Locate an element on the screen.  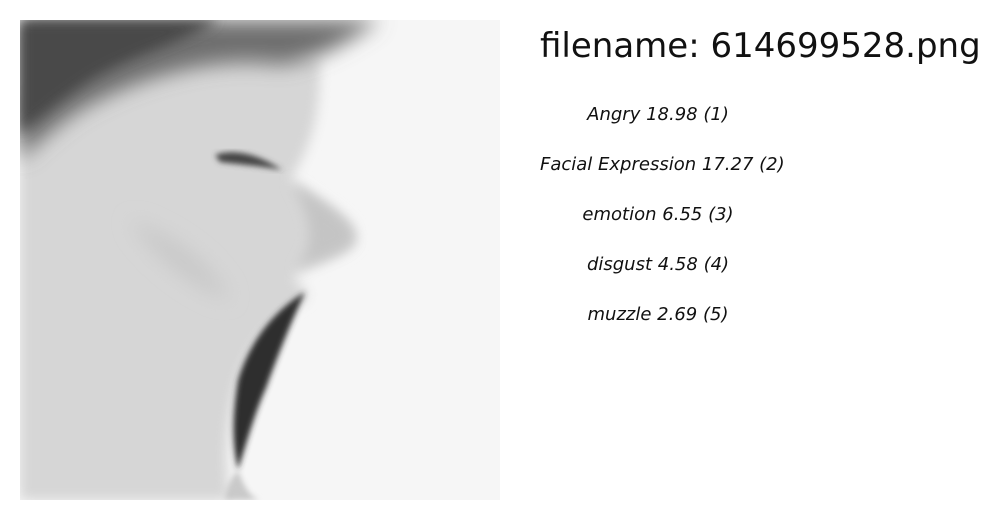
prediction-rank: (2) is located at coordinates (772, 164).